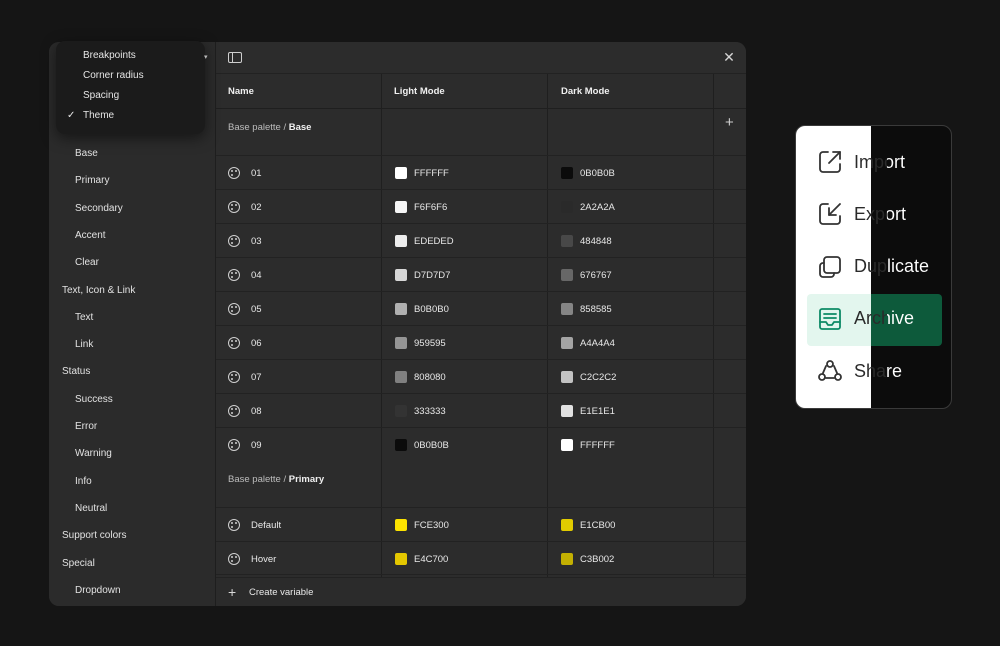 The width and height of the screenshot is (1000, 646). Describe the element at coordinates (588, 525) in the screenshot. I see `dark-mode-cell: E1CB00` at that location.